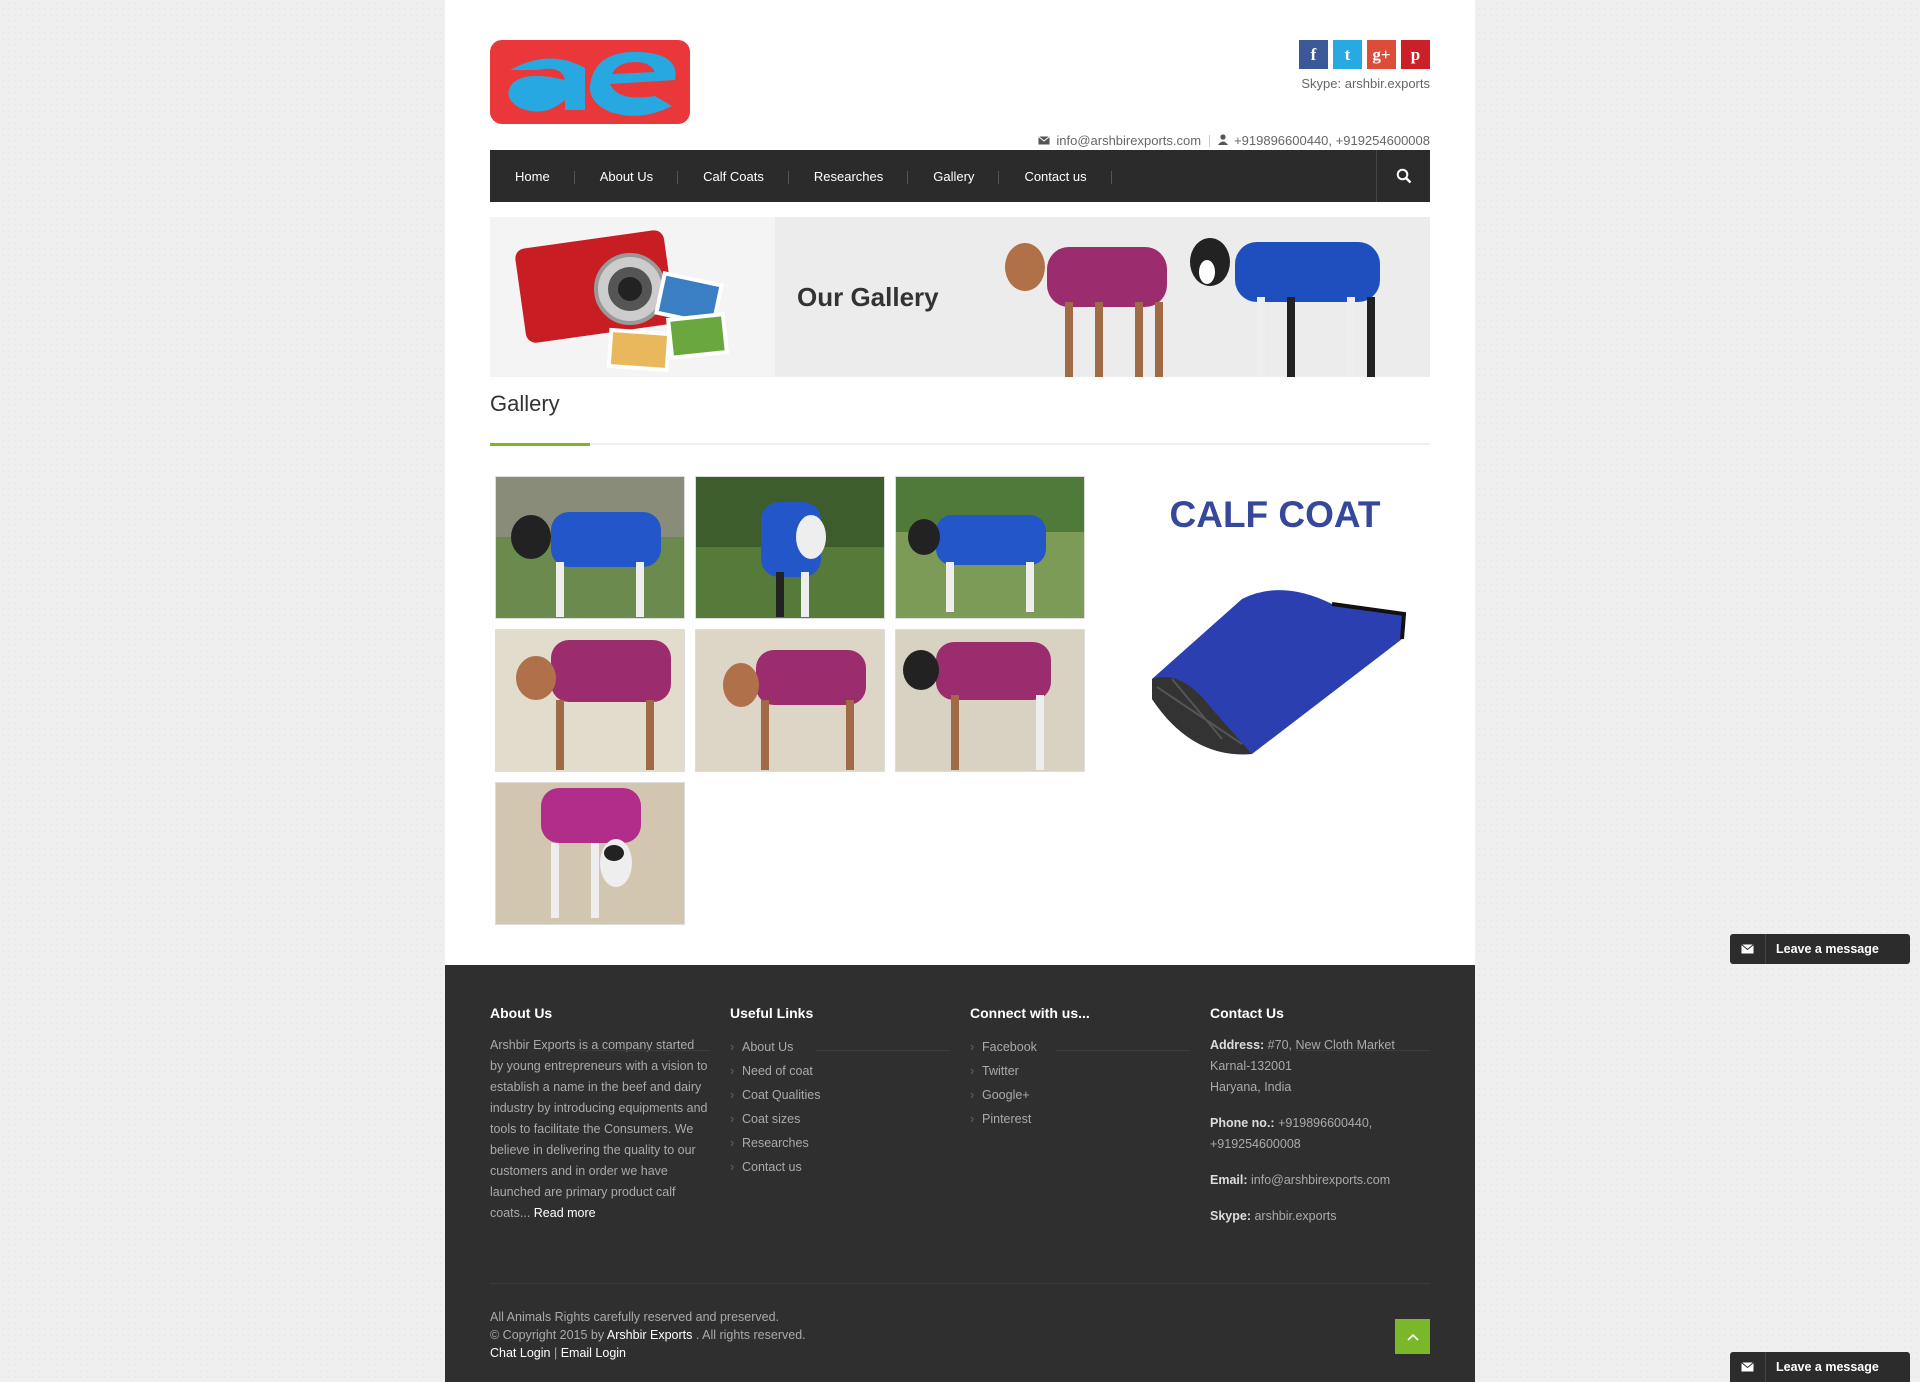 This screenshot has width=1920, height=1382. What do you see at coordinates (840, 1143) in the screenshot?
I see `footer-link: Researches` at bounding box center [840, 1143].